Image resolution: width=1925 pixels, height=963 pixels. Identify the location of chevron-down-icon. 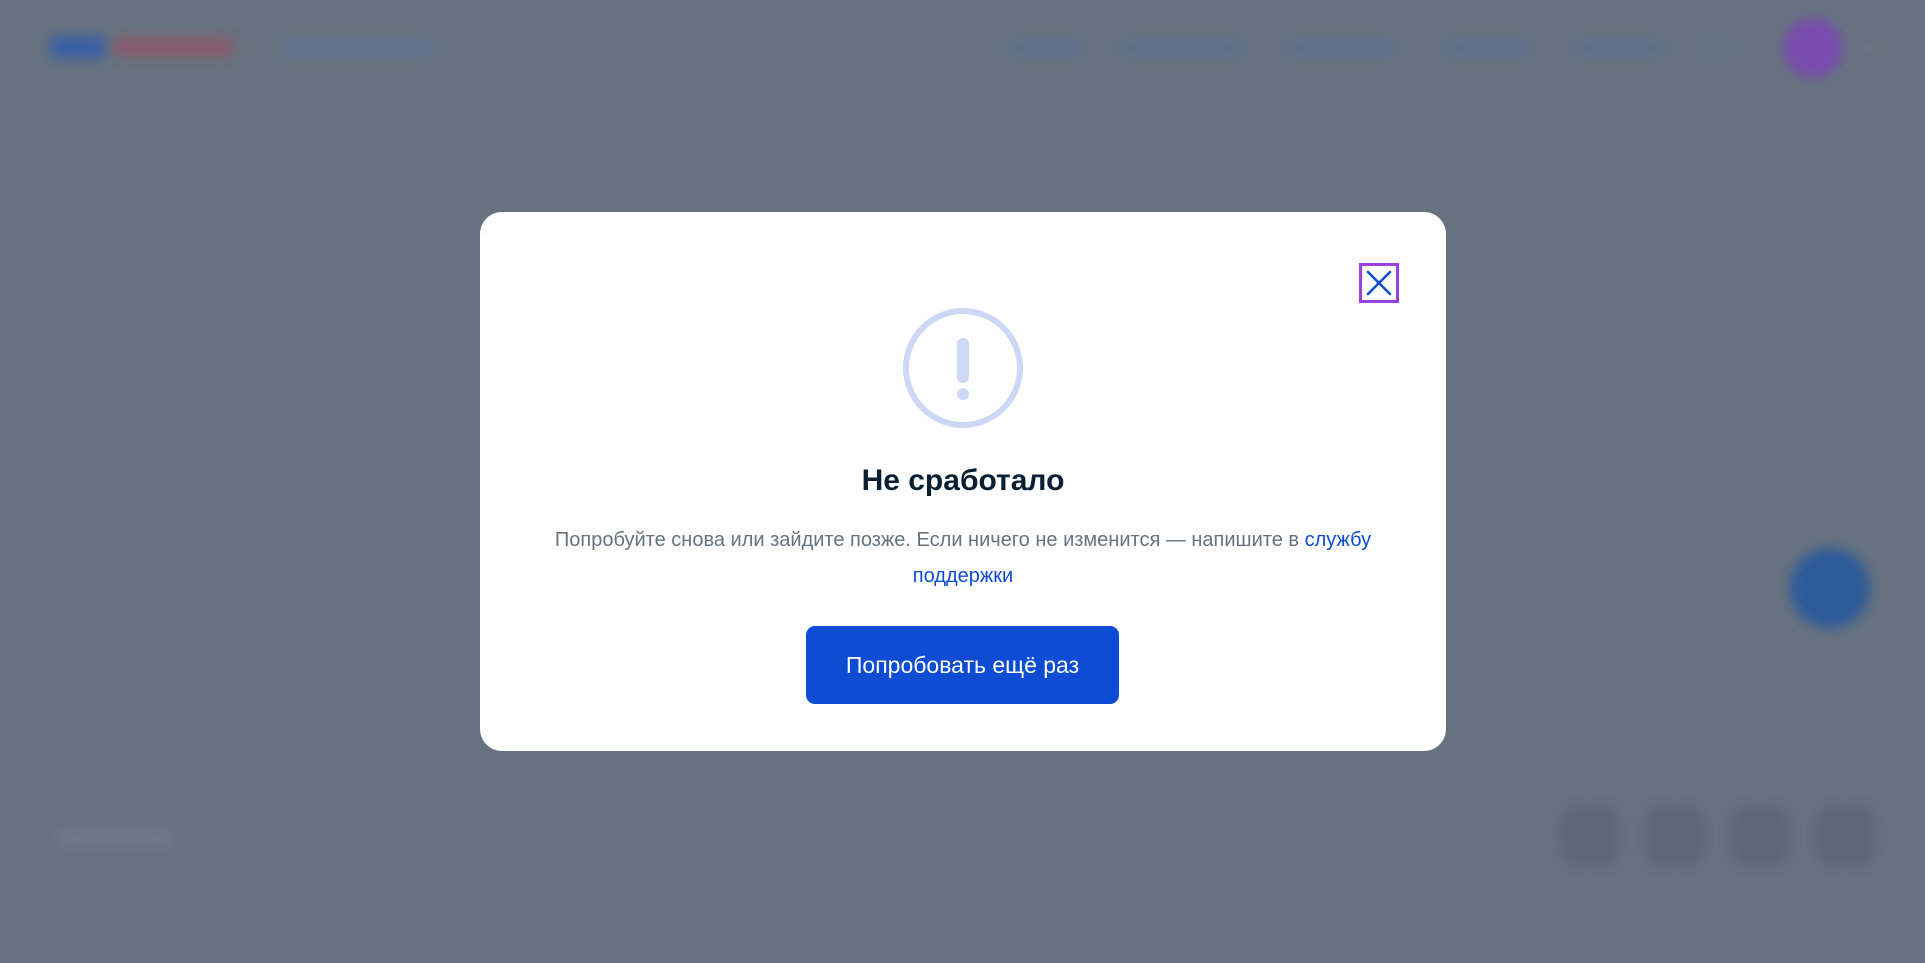
(1868, 48).